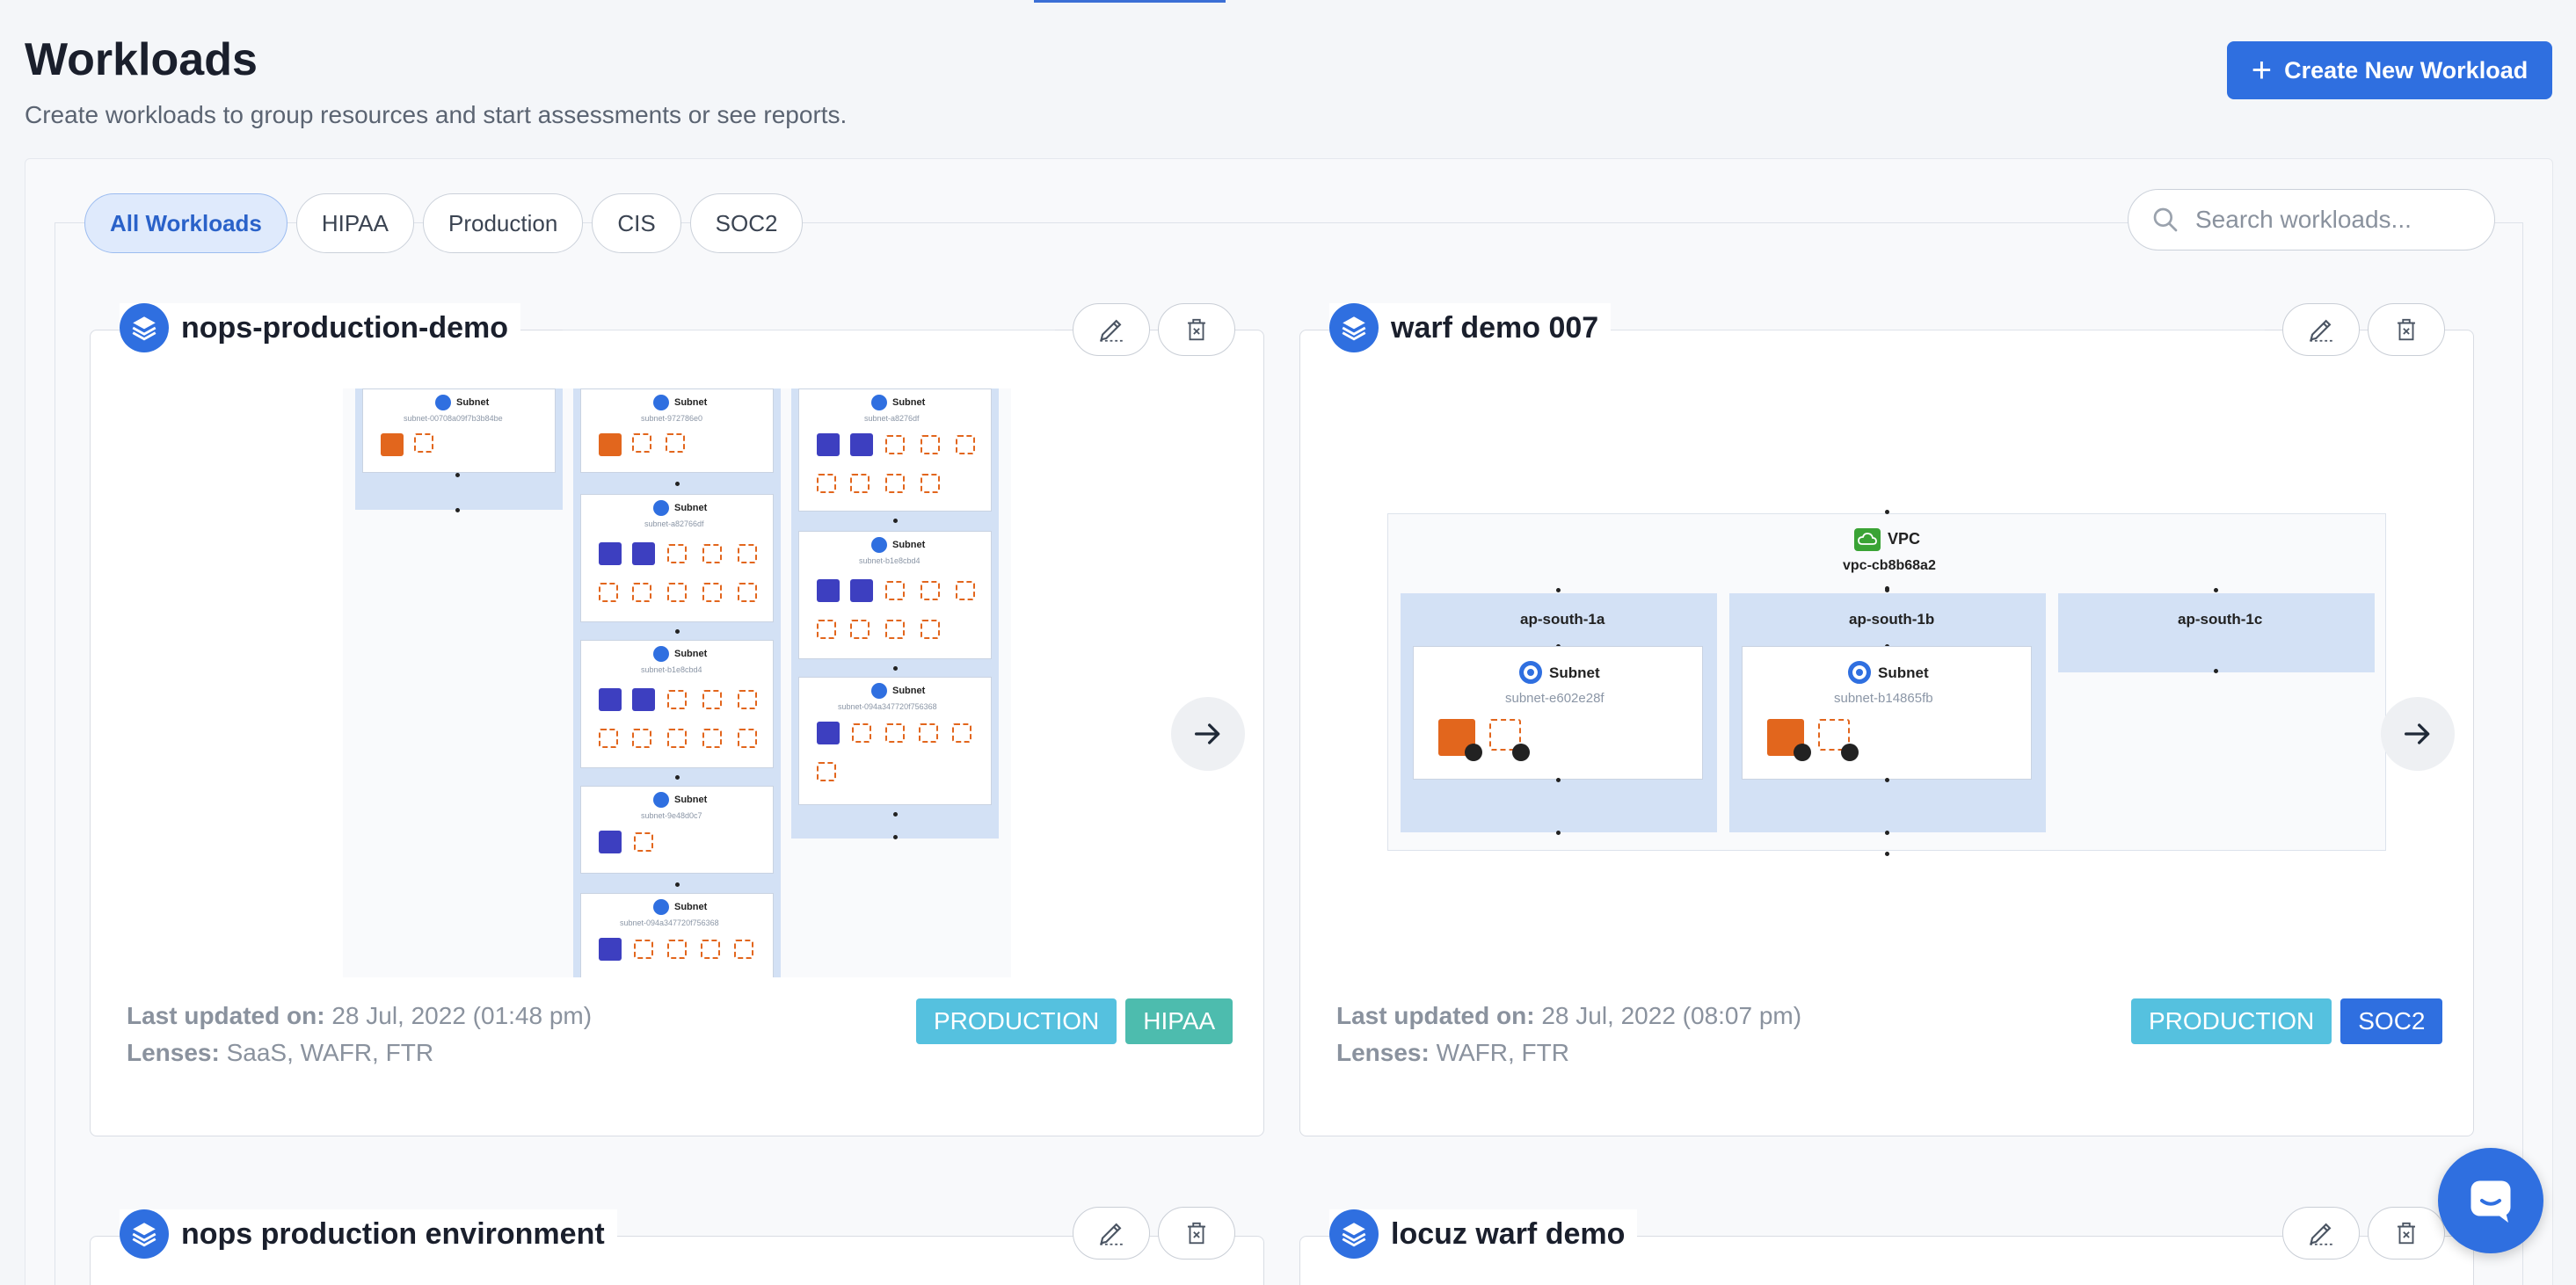  I want to click on search-box, so click(2311, 219).